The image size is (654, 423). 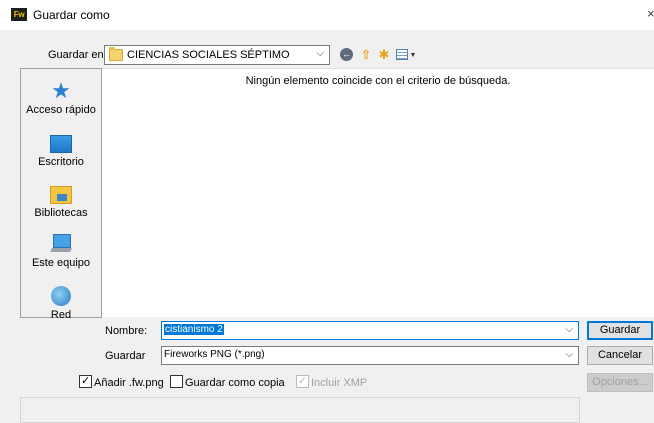 What do you see at coordinates (77, 55) in the screenshot?
I see `save-in-label: Guardar en:` at bounding box center [77, 55].